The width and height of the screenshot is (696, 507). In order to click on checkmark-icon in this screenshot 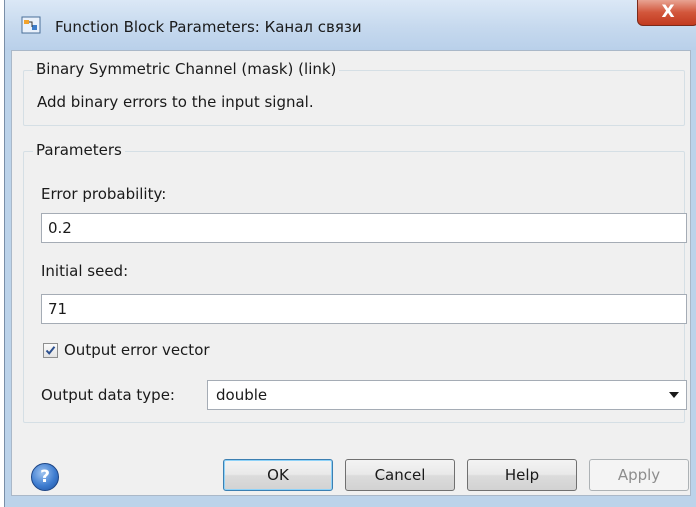, I will do `click(50, 350)`.